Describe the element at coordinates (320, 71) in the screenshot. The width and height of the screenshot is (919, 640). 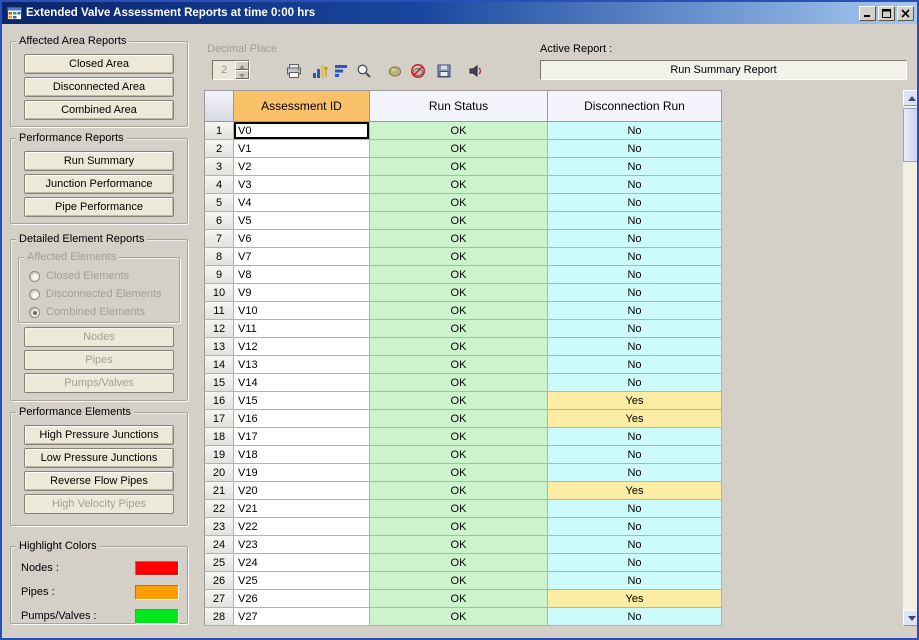
I see `sort-ascending-button` at that location.